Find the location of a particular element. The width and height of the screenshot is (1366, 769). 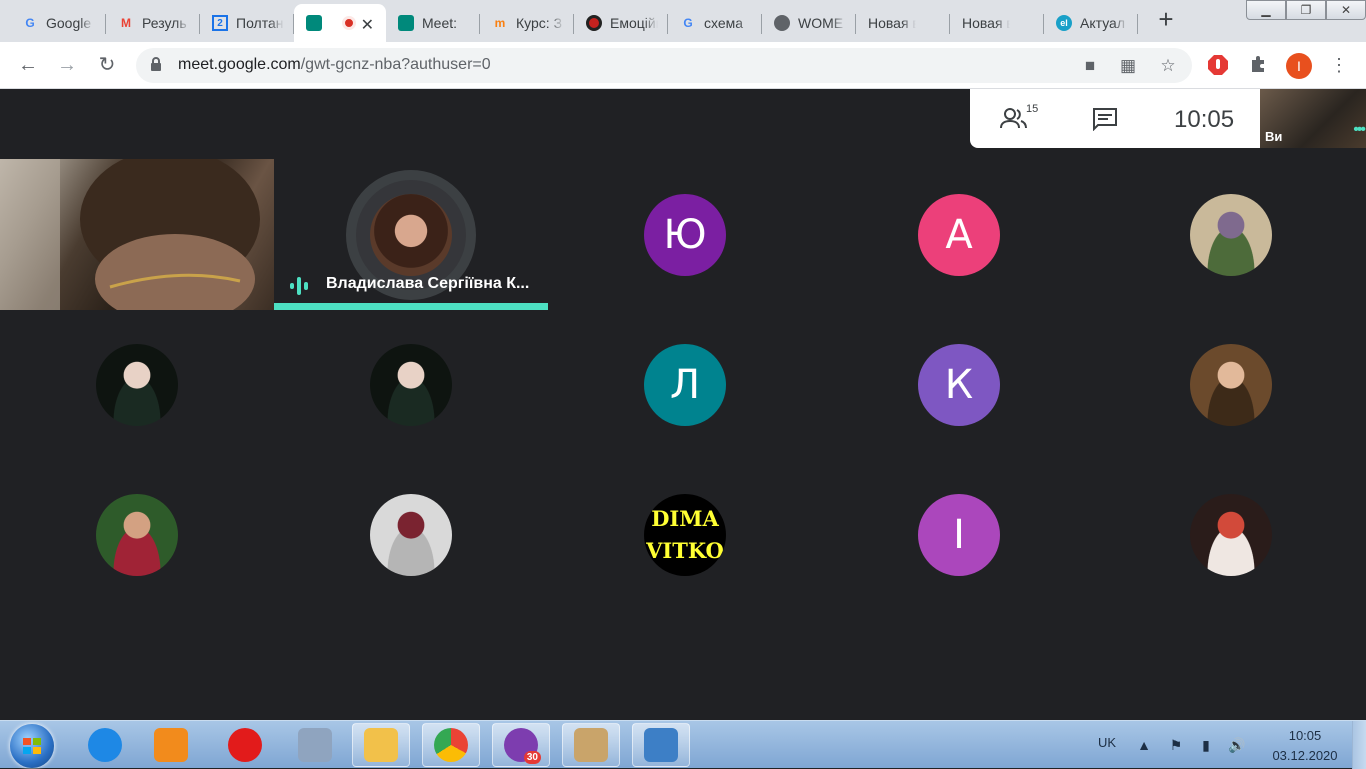

participant-letter-avatar: К is located at coordinates (959, 385).